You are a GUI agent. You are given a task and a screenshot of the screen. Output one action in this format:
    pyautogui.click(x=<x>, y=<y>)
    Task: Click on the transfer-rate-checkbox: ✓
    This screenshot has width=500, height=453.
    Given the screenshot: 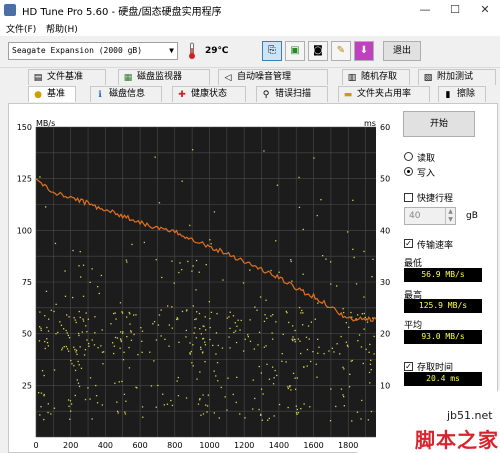 What is the action you would take?
    pyautogui.click(x=408, y=243)
    